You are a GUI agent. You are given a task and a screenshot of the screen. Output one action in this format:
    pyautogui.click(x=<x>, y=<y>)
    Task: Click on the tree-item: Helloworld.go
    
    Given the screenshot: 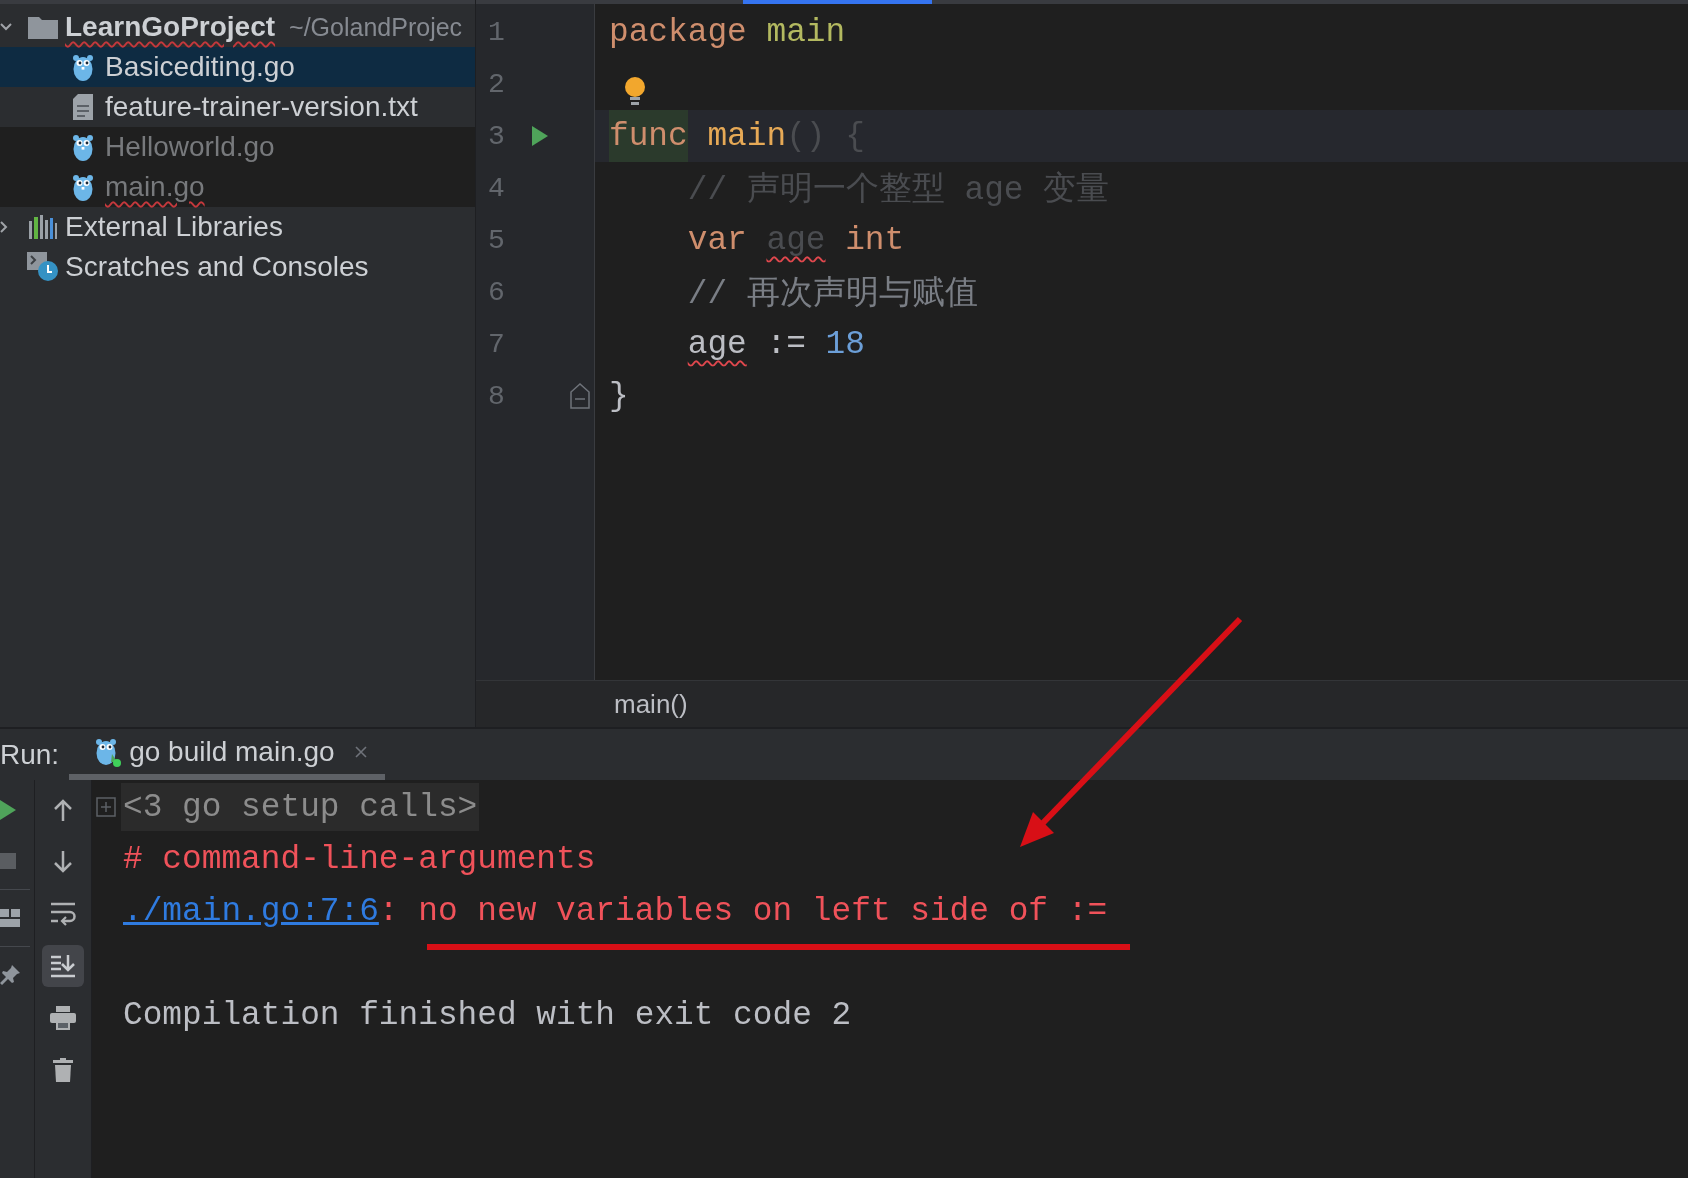 What is the action you would take?
    pyautogui.click(x=237, y=147)
    